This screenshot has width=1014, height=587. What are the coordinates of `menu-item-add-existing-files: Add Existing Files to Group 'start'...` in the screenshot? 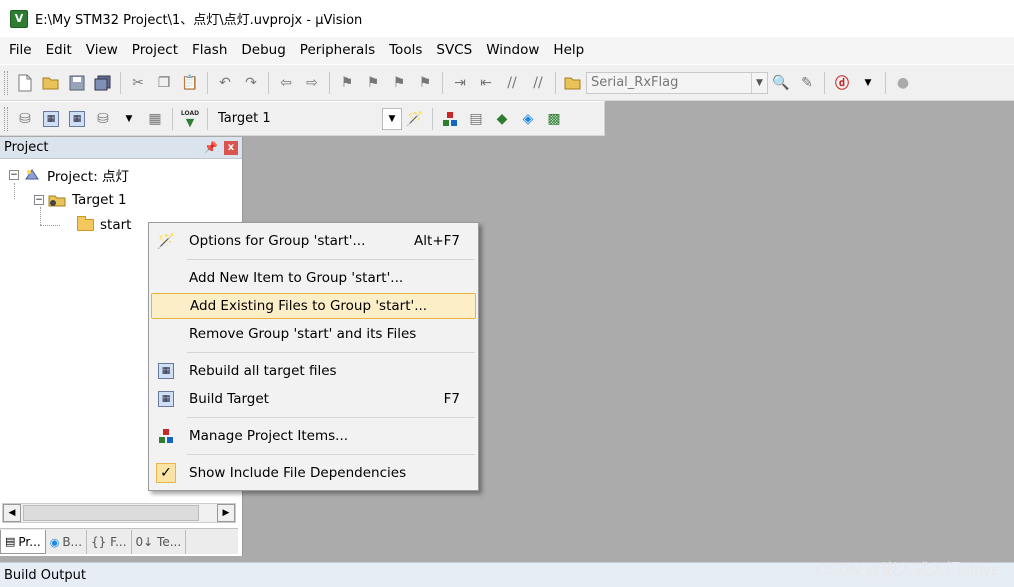 It's located at (313, 306).